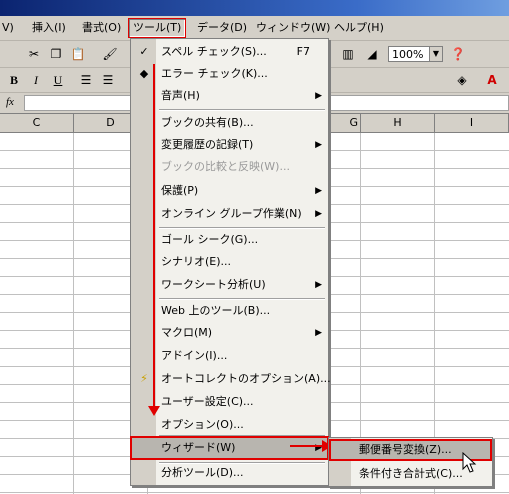 The height and width of the screenshot is (494, 509). Describe the element at coordinates (415, 54) in the screenshot. I see `zoom-select: 100% ▼` at that location.